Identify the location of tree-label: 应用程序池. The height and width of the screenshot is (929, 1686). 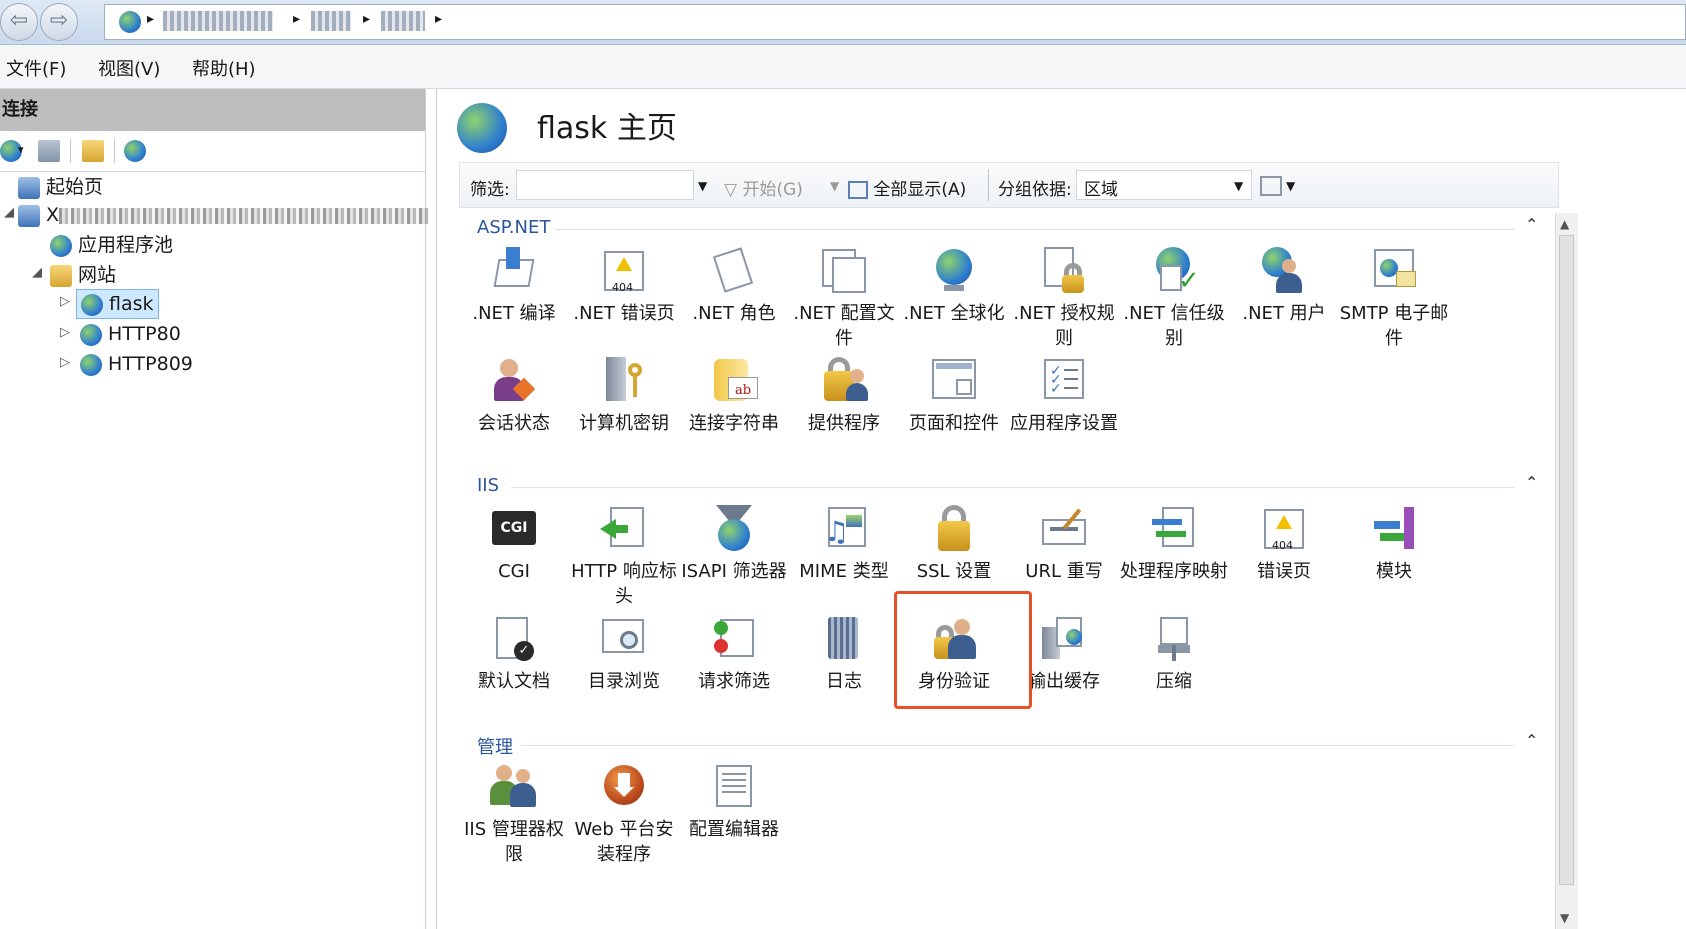
(126, 245).